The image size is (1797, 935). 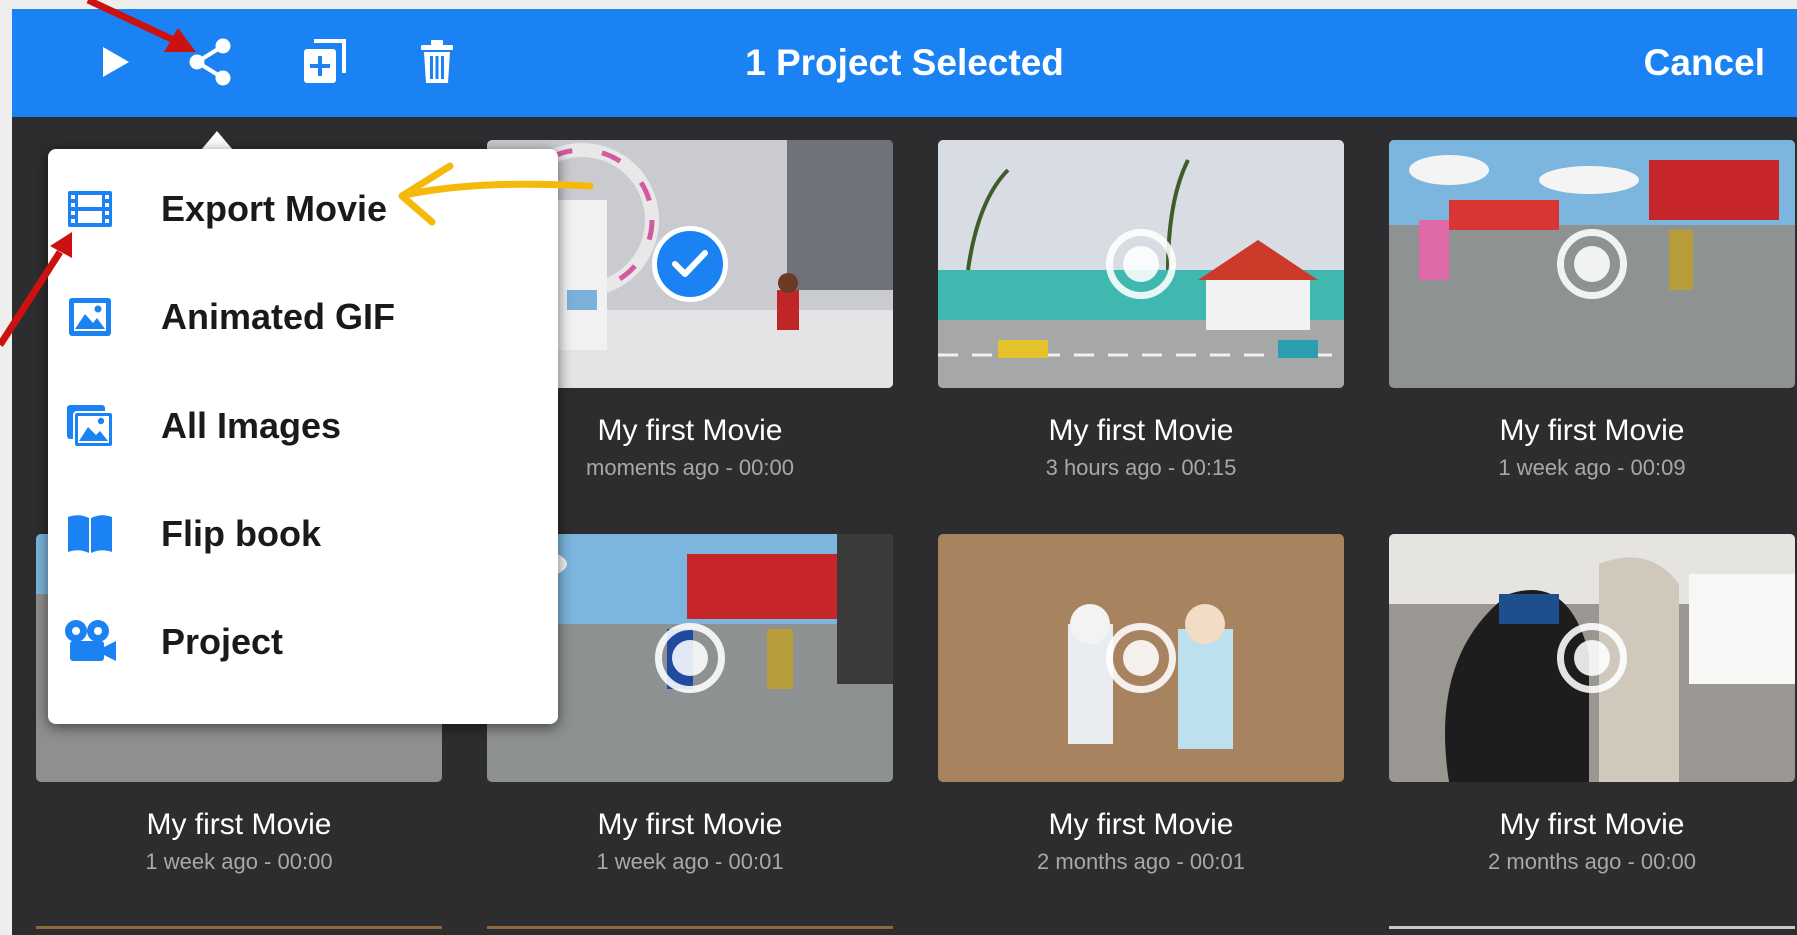 I want to click on project-card: My first Movie 2 months ago - 00:01, so click(x=1141, y=704).